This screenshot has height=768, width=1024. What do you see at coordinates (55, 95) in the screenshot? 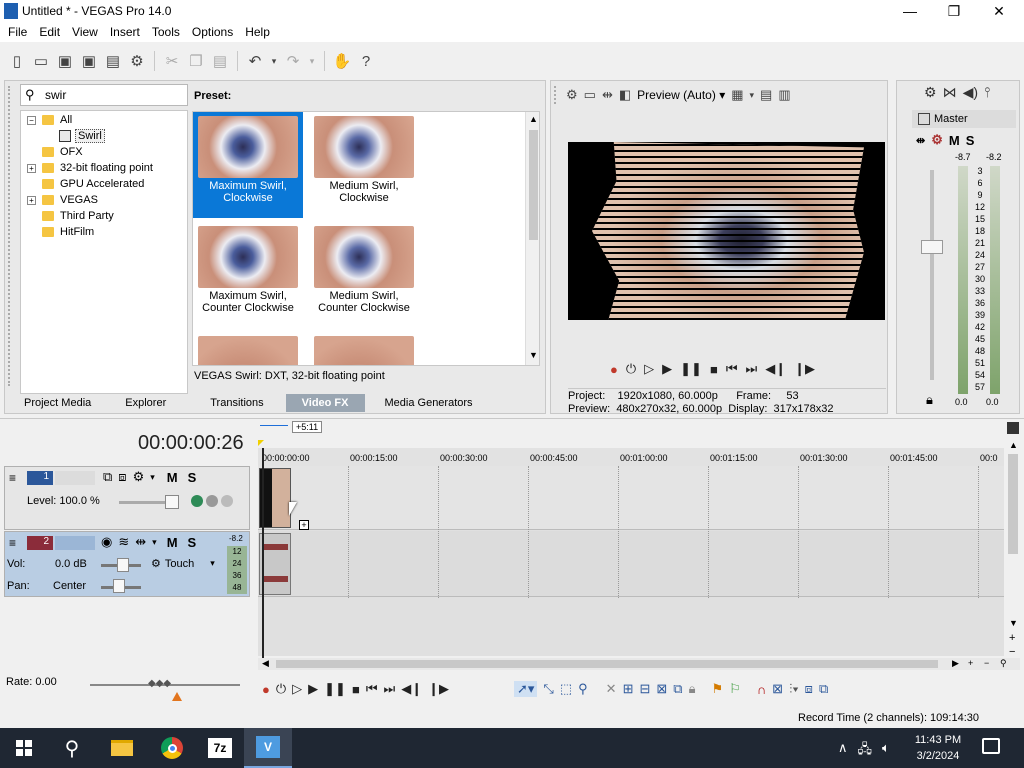
I see `search-input: swir` at bounding box center [55, 95].